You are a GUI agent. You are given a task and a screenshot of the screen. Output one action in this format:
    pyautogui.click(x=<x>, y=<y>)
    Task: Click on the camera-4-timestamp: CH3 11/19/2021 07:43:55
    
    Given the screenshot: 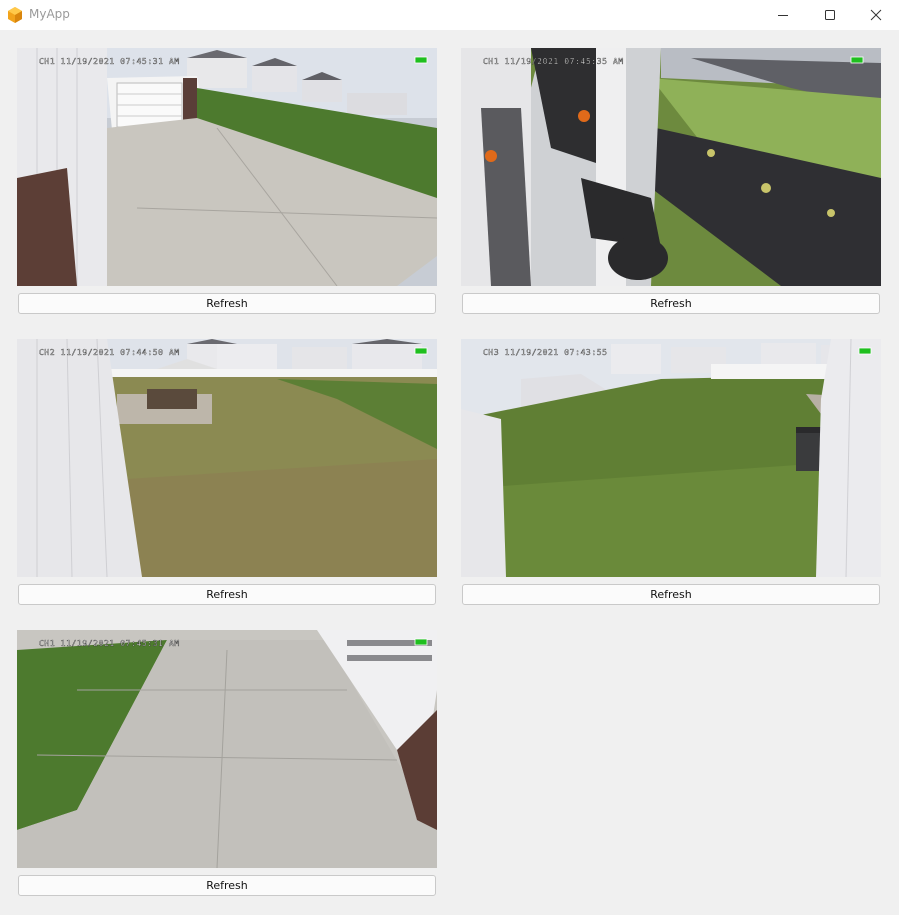 What is the action you would take?
    pyautogui.click(x=545, y=352)
    